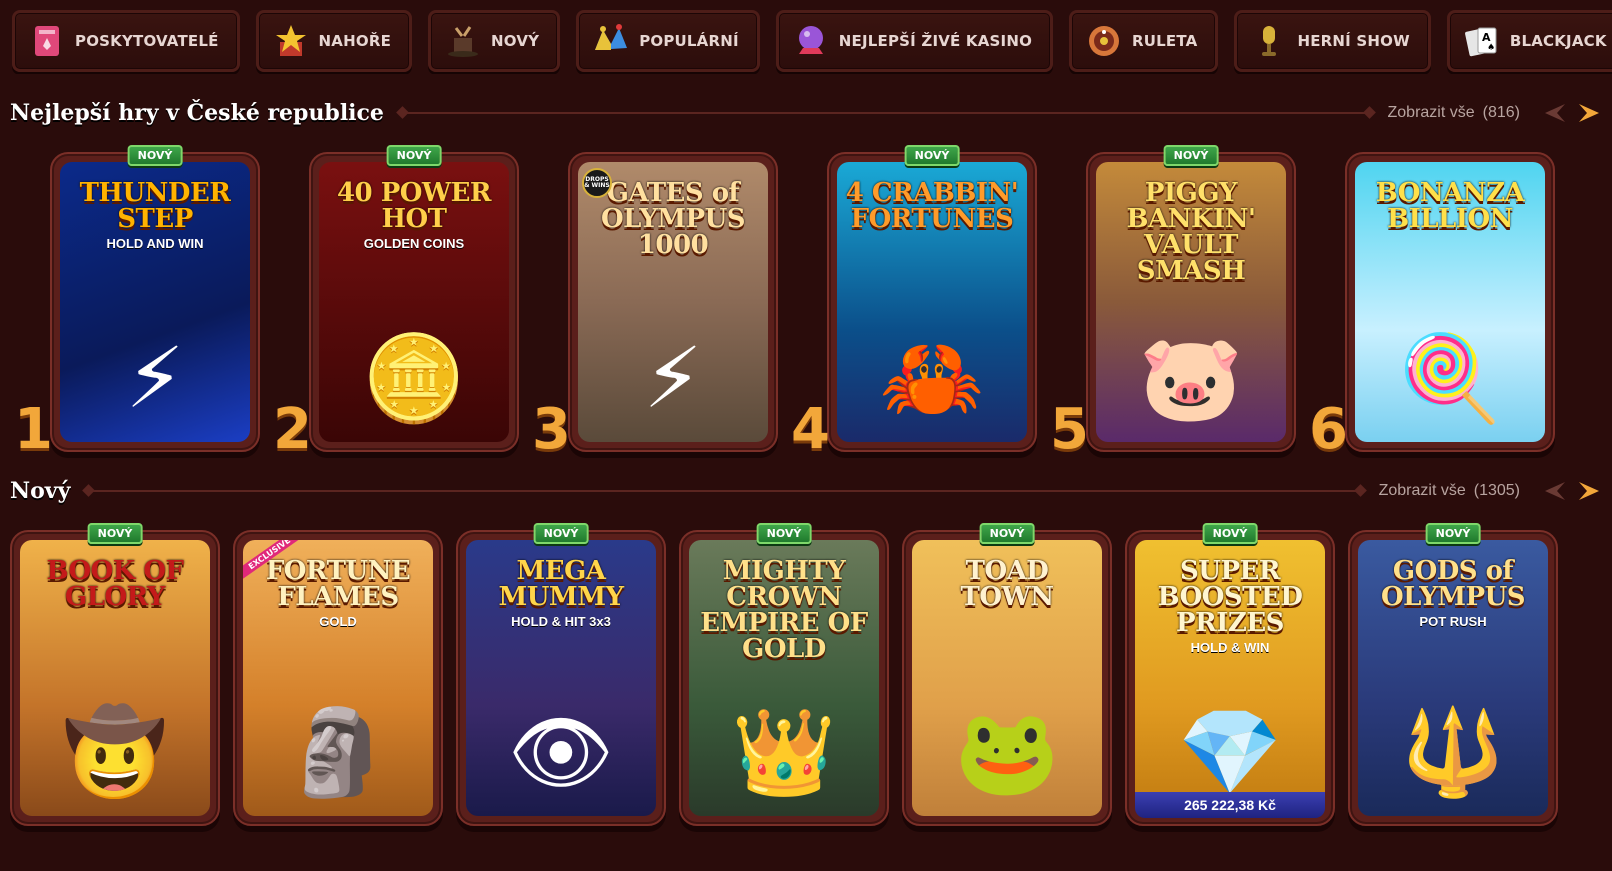  What do you see at coordinates (40, 491) in the screenshot?
I see `section-title: Nový` at bounding box center [40, 491].